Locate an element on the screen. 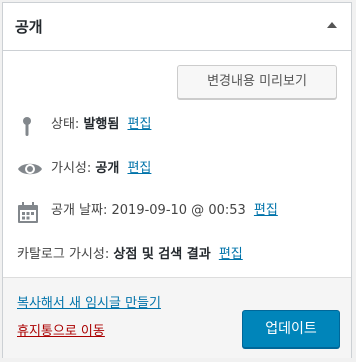 The image size is (356, 362). edit-catalog-visibility-link: 편집 is located at coordinates (231, 254).